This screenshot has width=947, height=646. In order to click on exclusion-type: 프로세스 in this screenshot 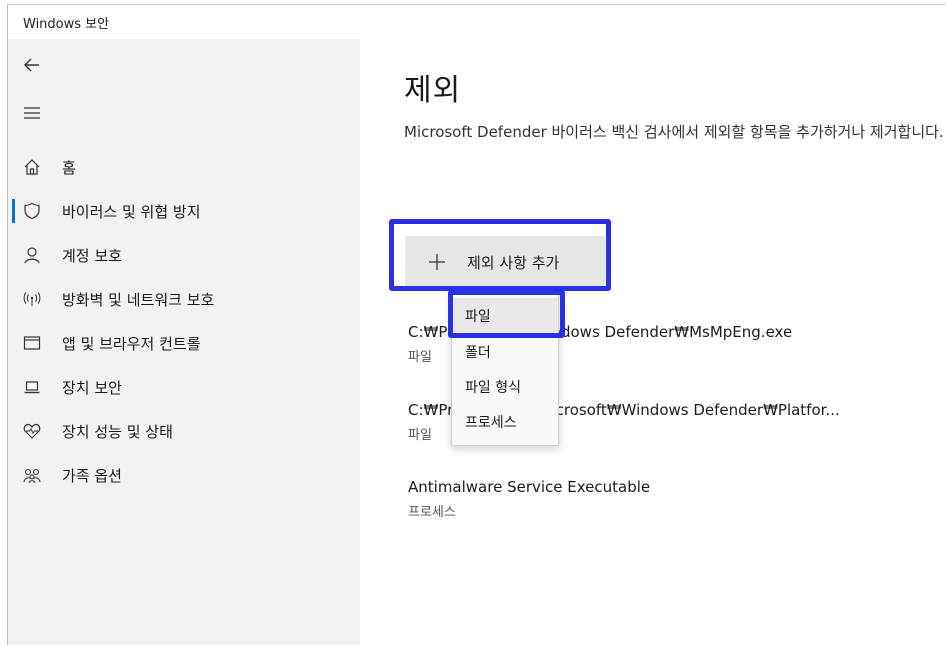, I will do `click(432, 512)`.